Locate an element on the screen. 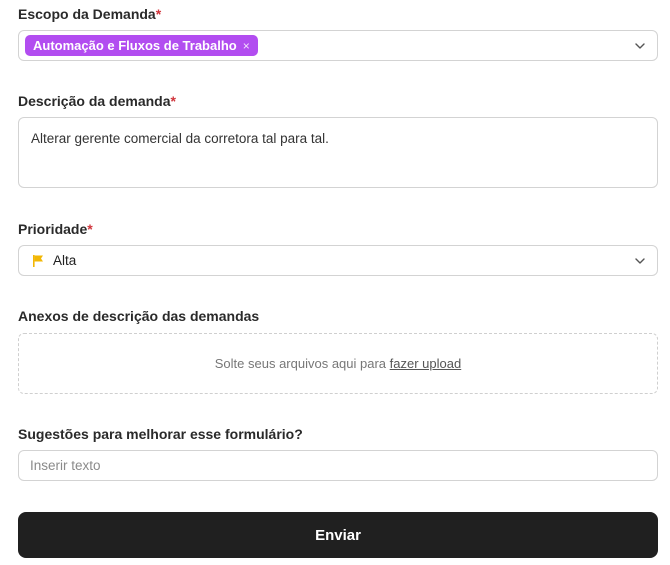  descricao-label: Descrição da demanda* is located at coordinates (97, 101).